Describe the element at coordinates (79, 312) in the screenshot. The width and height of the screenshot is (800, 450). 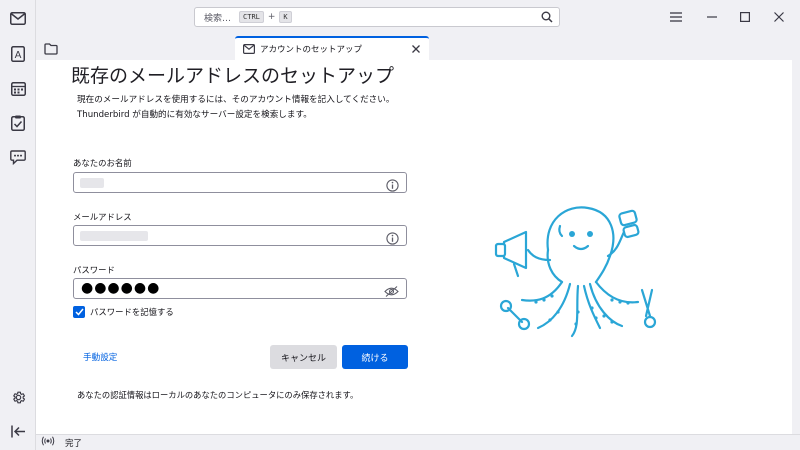
I see `checkbox-checked-icon` at that location.